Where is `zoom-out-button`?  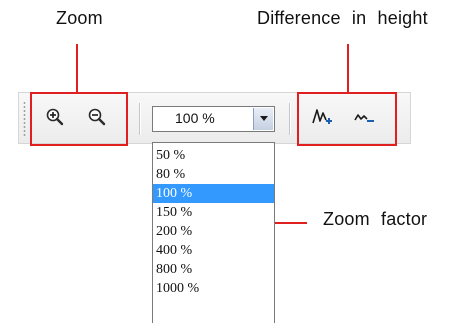 zoom-out-button is located at coordinates (97, 119).